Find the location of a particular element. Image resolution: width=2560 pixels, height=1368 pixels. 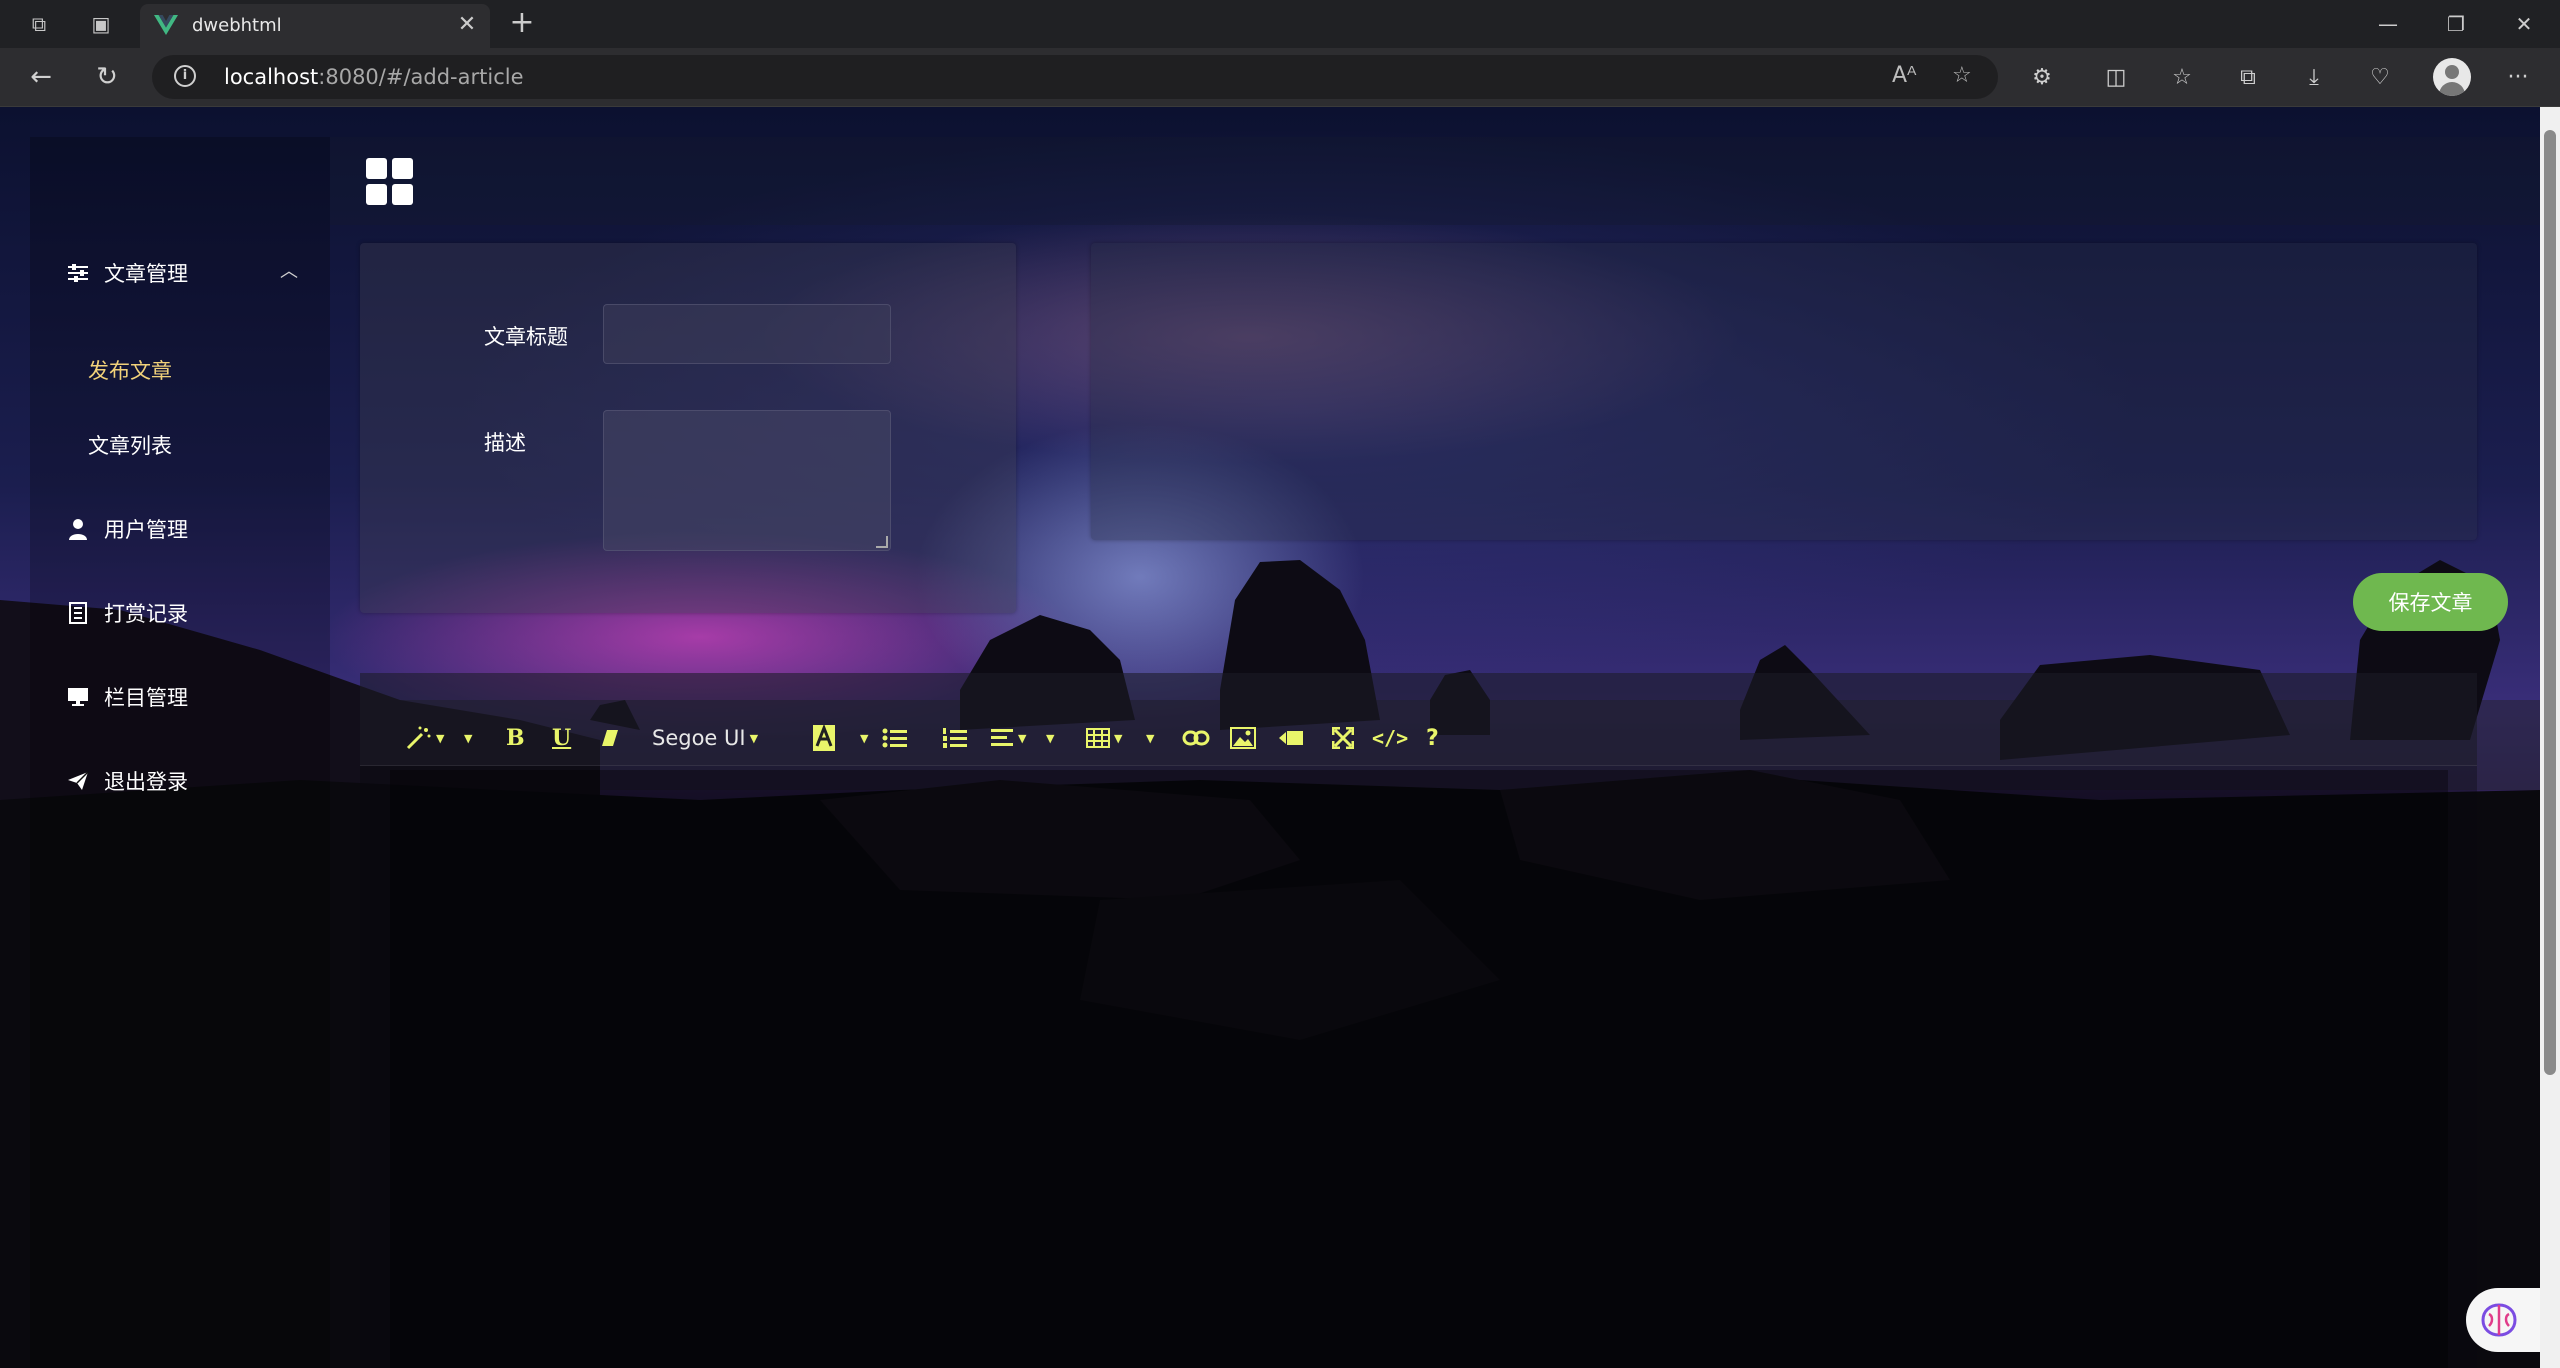

font-family-select: Segoe UI ▼ is located at coordinates (705, 738).